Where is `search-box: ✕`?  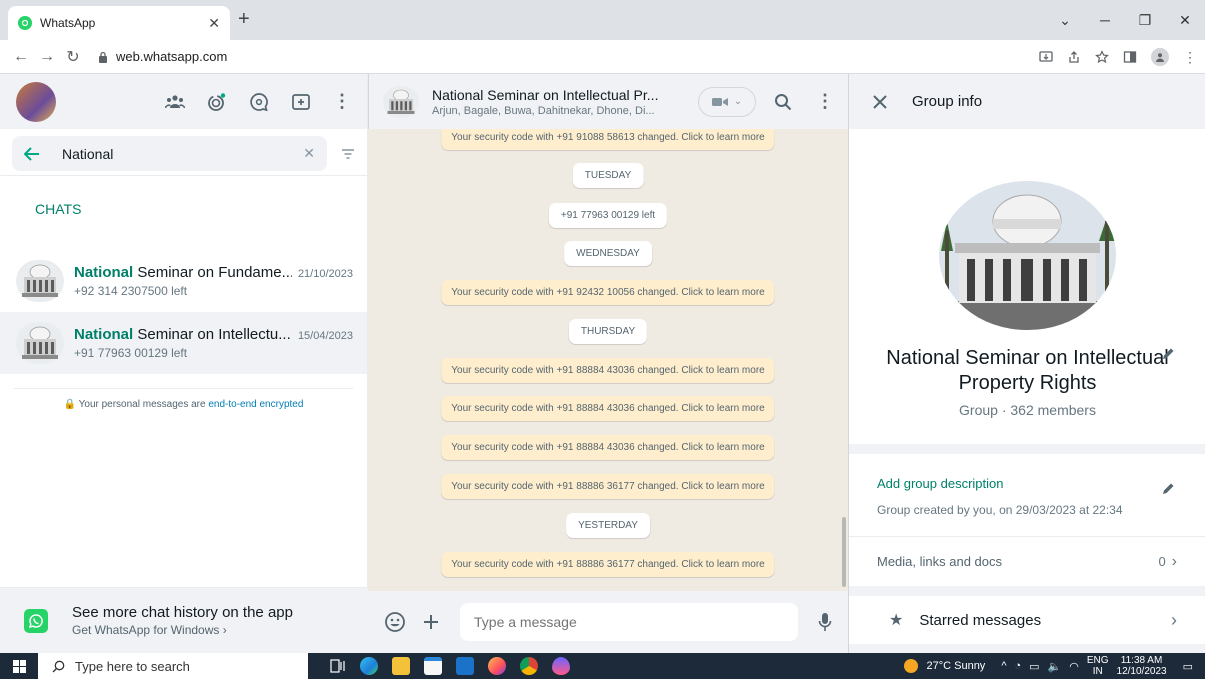 search-box: ✕ is located at coordinates (169, 153).